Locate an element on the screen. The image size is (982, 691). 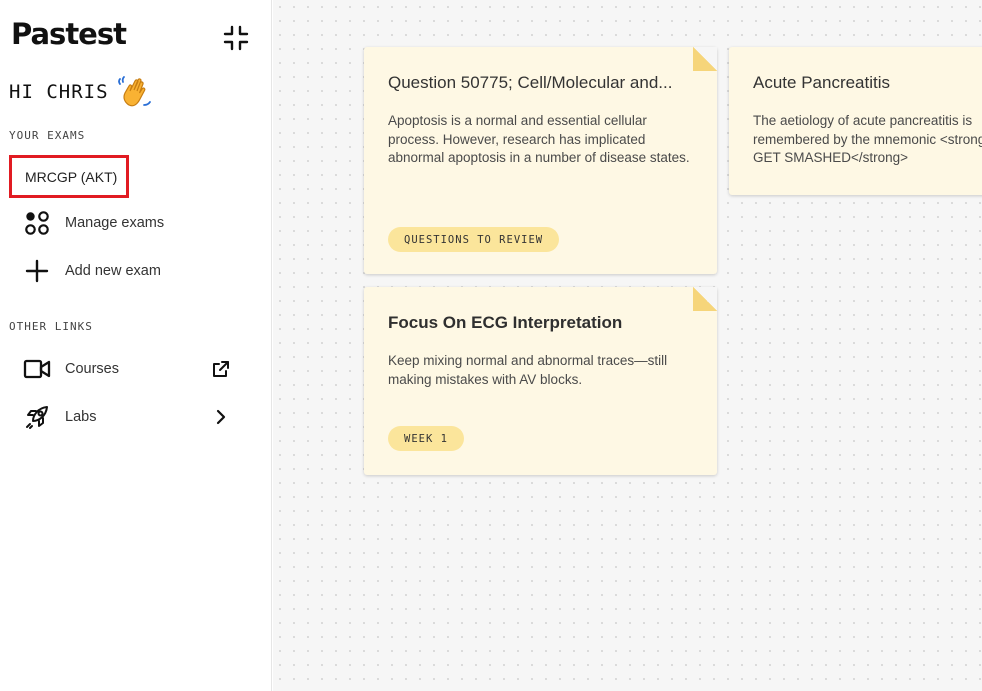
add-new-exam-label: Add new exam is located at coordinates (113, 271).